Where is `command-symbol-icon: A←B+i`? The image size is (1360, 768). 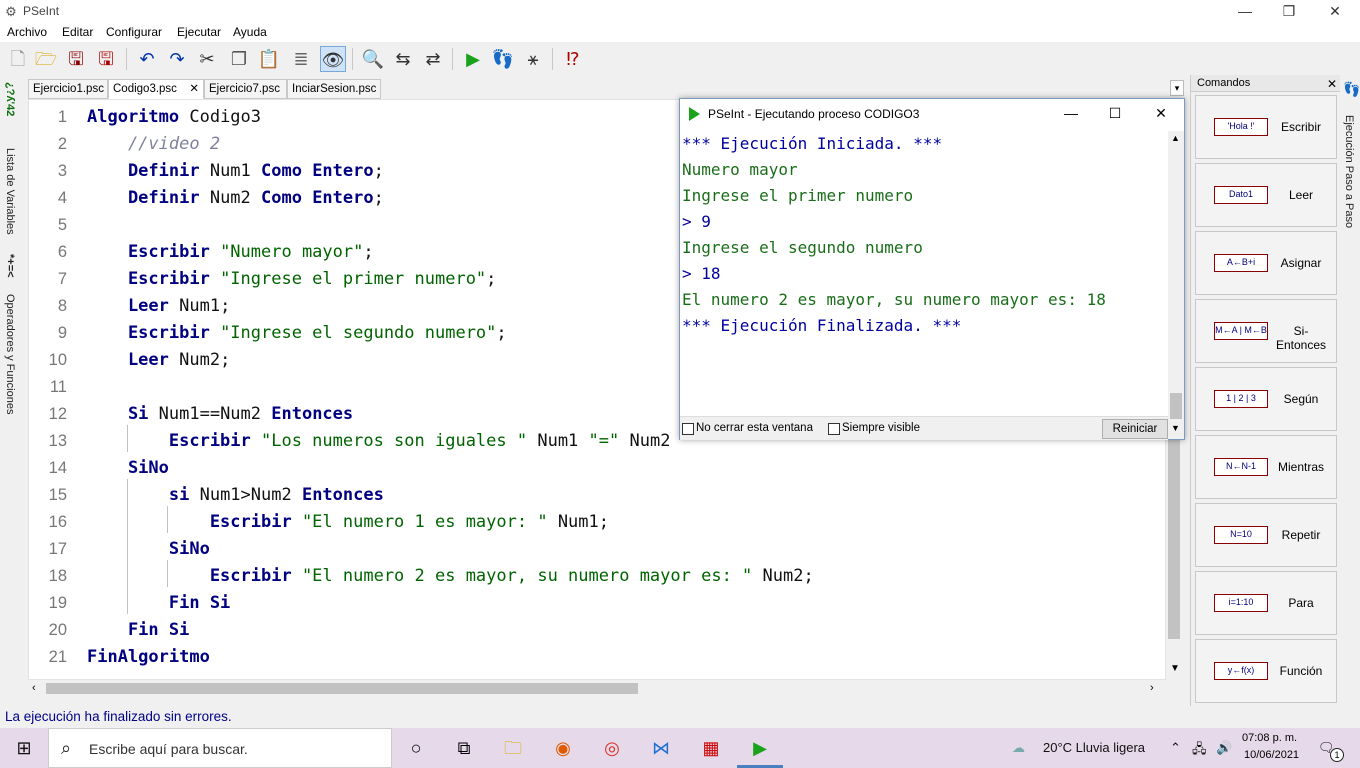
command-symbol-icon: A←B+i is located at coordinates (1241, 263).